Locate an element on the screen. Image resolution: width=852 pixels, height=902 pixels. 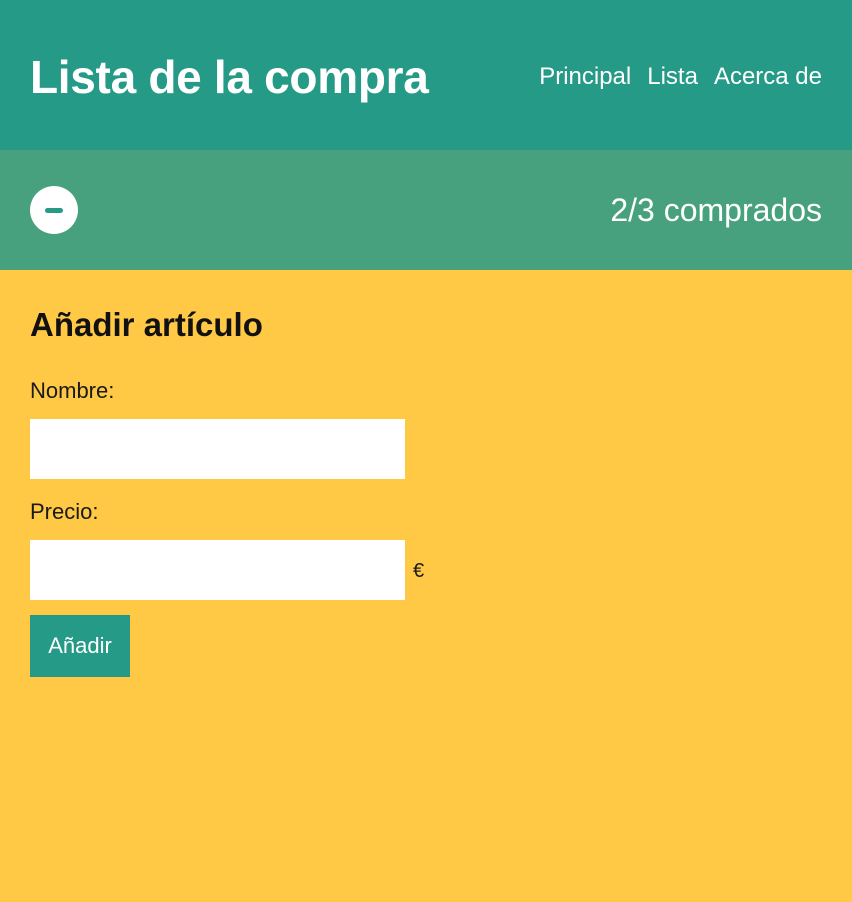
collapse-toggle-button is located at coordinates (54, 210).